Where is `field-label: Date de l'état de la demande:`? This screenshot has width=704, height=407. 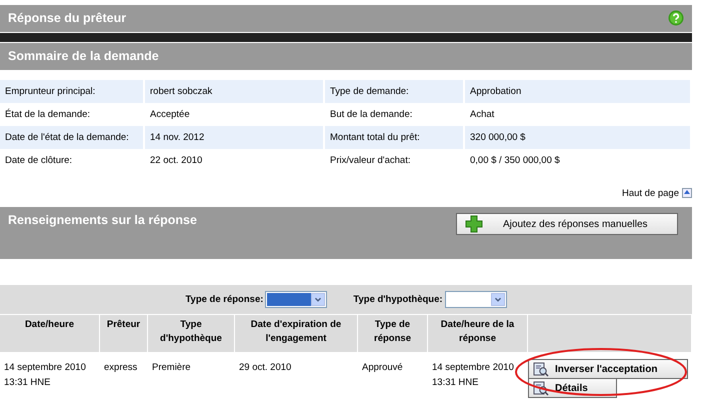 field-label: Date de l'état de la demande: is located at coordinates (72, 137).